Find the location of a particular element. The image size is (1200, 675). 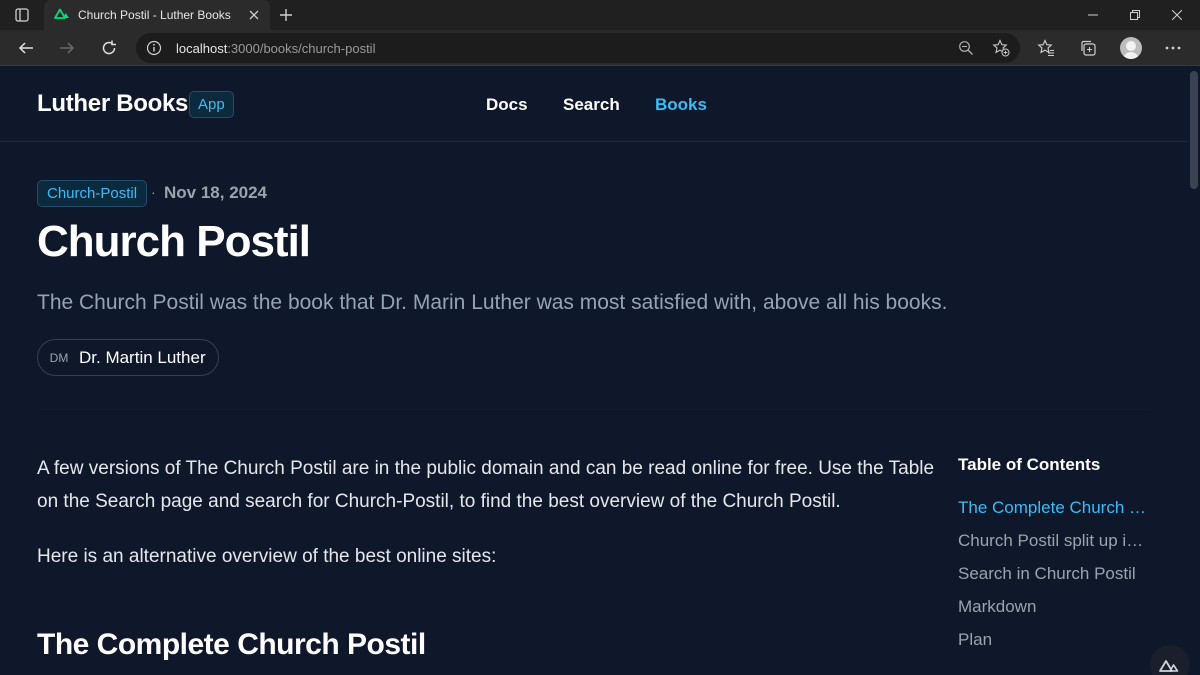

address-bar: localhost:3000/books/church-postil is located at coordinates (578, 48).